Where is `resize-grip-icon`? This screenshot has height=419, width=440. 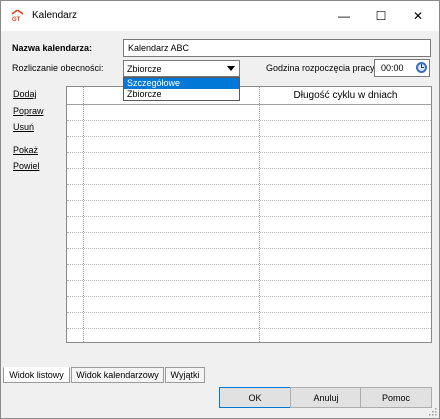 resize-grip-icon is located at coordinates (432, 411).